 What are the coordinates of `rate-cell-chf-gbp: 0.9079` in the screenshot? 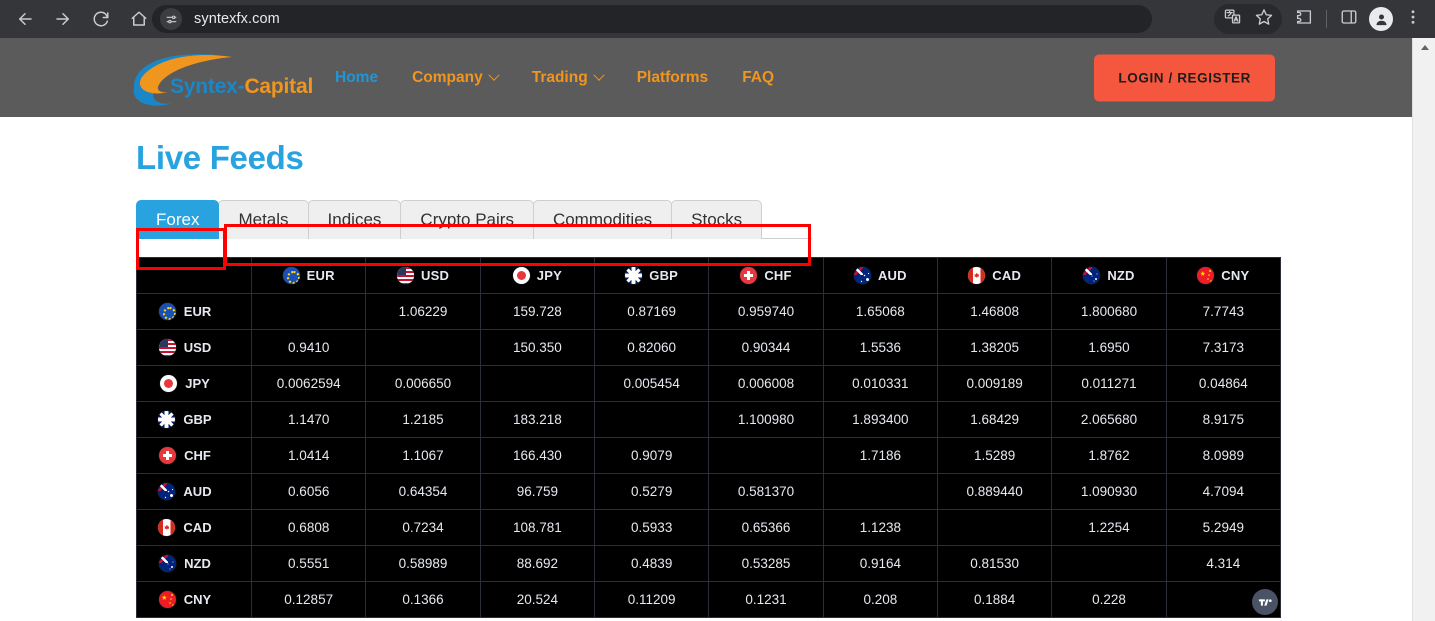 It's located at (652, 455).